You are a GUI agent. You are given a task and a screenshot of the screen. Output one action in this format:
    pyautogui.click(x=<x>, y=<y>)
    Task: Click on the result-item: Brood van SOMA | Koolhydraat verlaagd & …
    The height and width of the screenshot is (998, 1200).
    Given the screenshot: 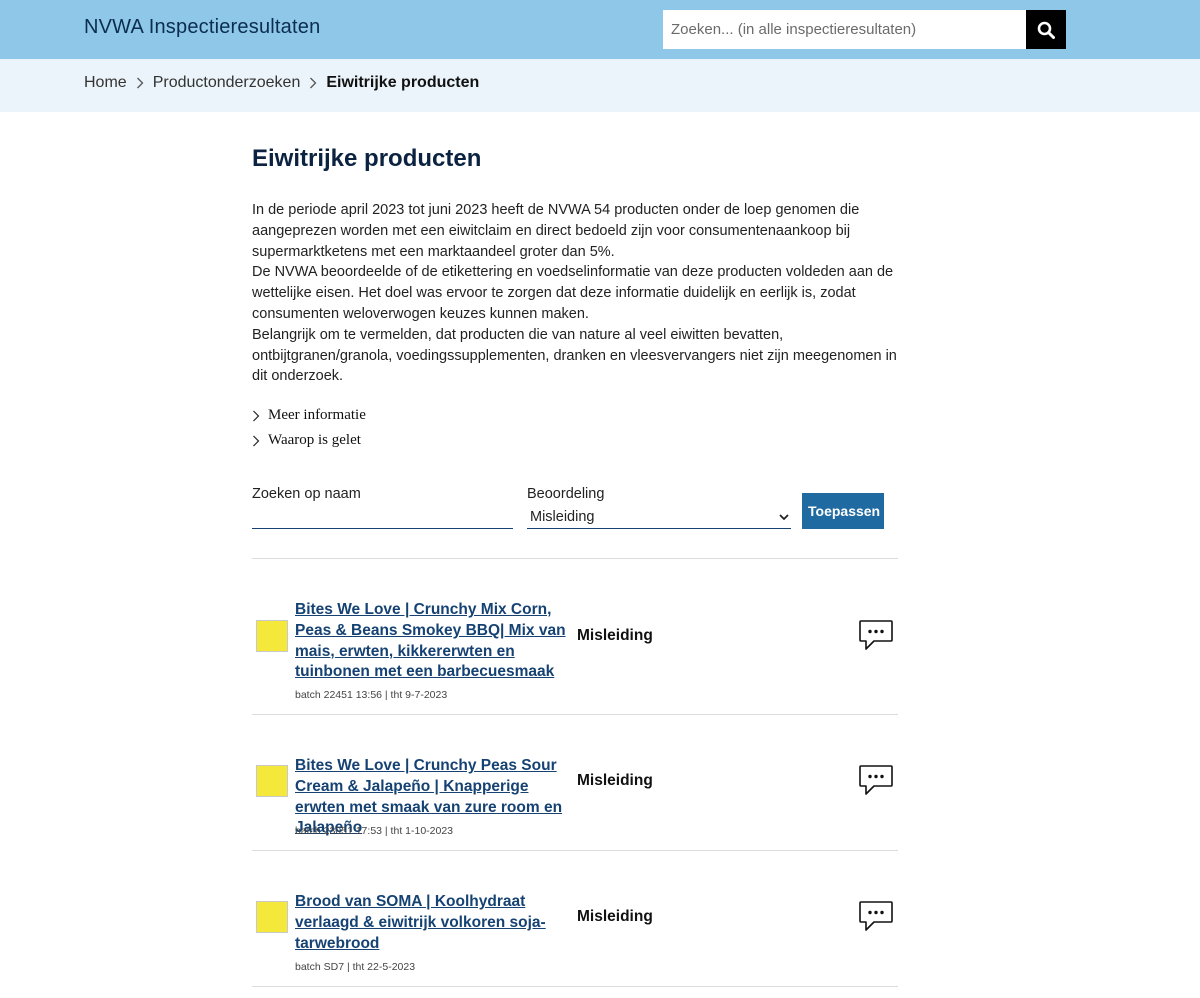 What is the action you would take?
    pyautogui.click(x=575, y=918)
    